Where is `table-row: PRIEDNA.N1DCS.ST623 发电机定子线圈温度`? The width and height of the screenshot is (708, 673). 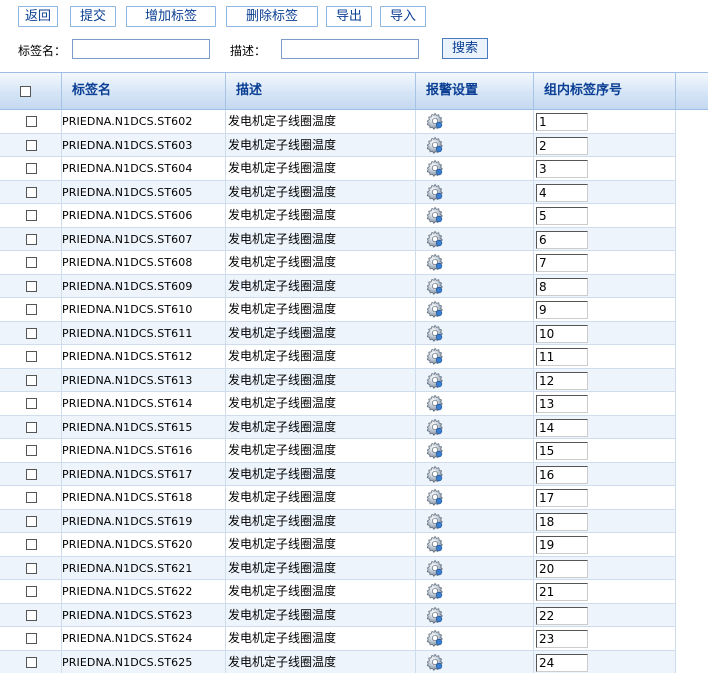 table-row: PRIEDNA.N1DCS.ST623 发电机定子线圈温度 is located at coordinates (338, 615).